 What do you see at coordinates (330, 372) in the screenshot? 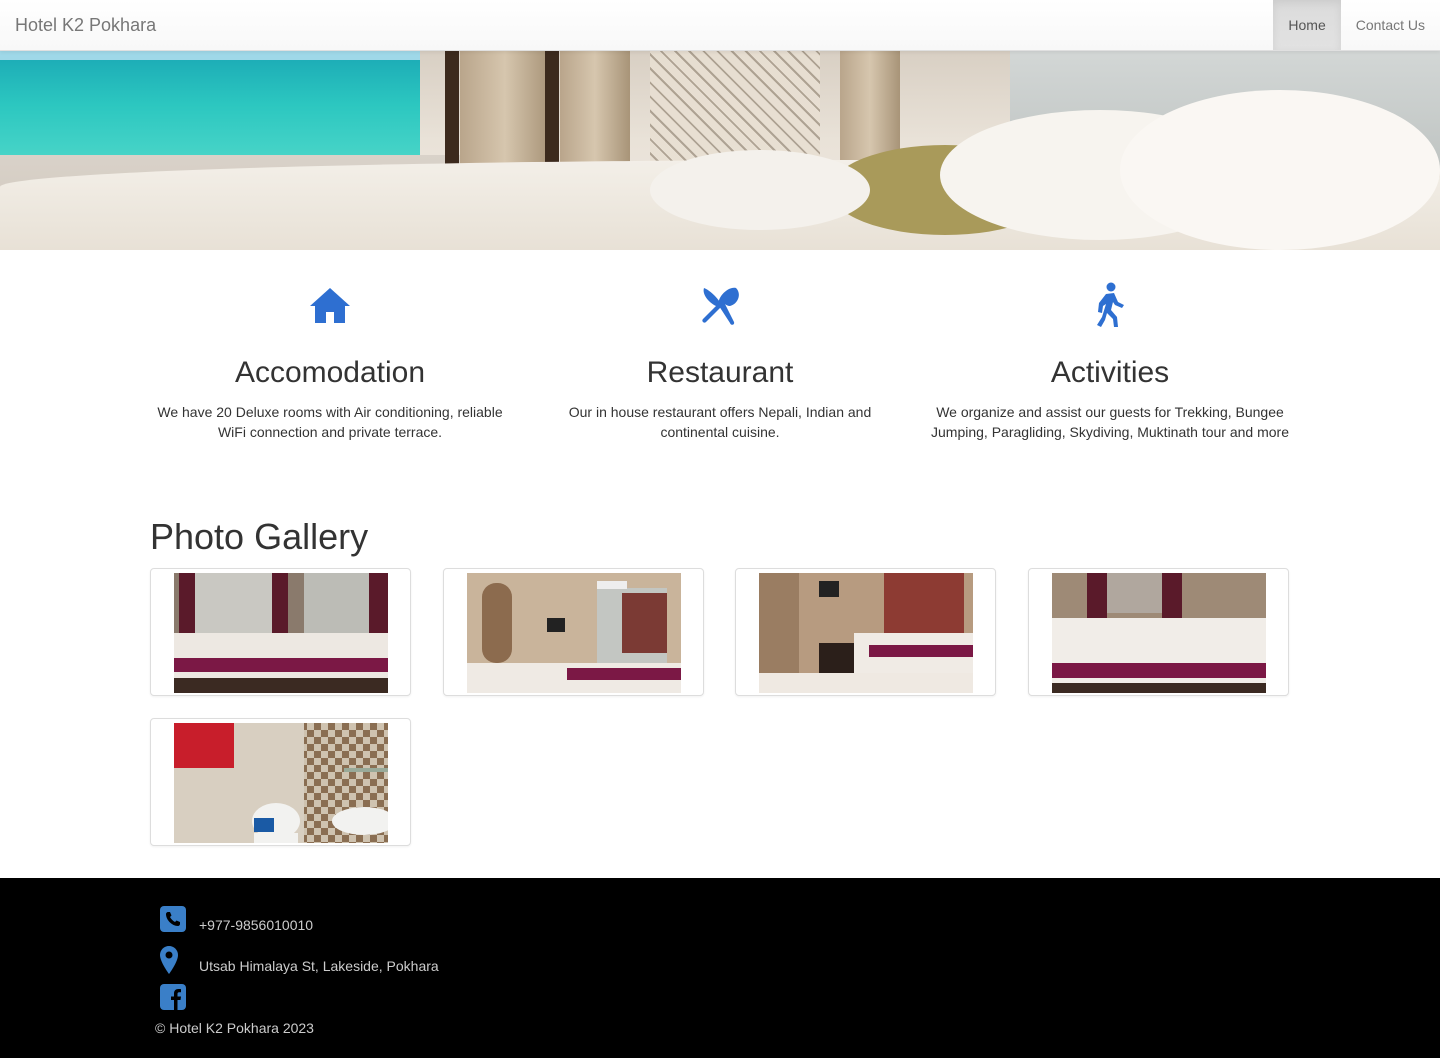
I see `feature-title: Accomodation` at bounding box center [330, 372].